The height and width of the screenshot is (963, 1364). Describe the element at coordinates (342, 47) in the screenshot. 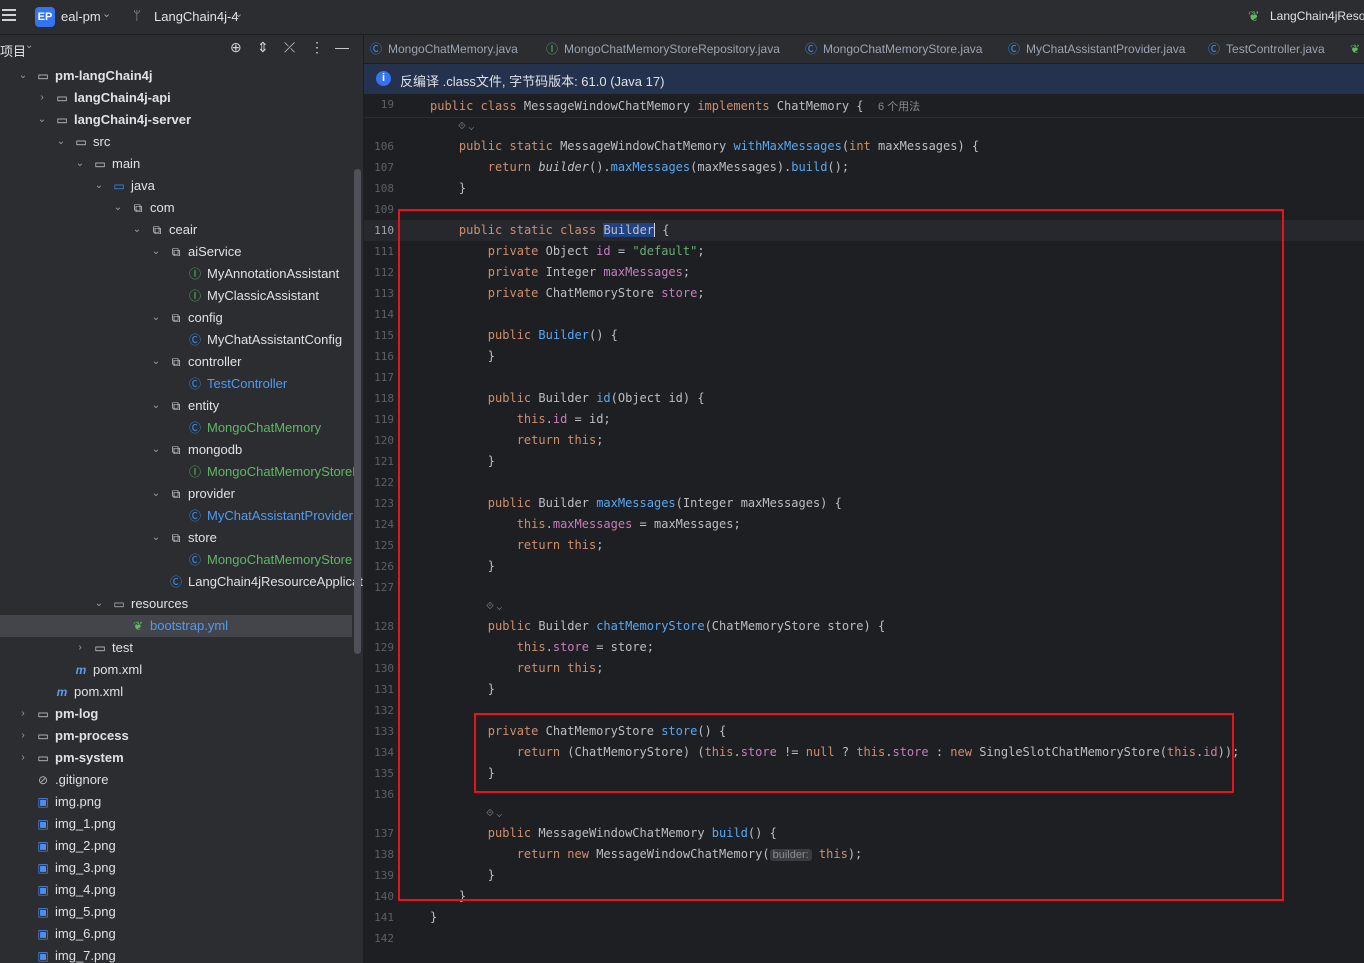

I see `hide-icon: —` at that location.